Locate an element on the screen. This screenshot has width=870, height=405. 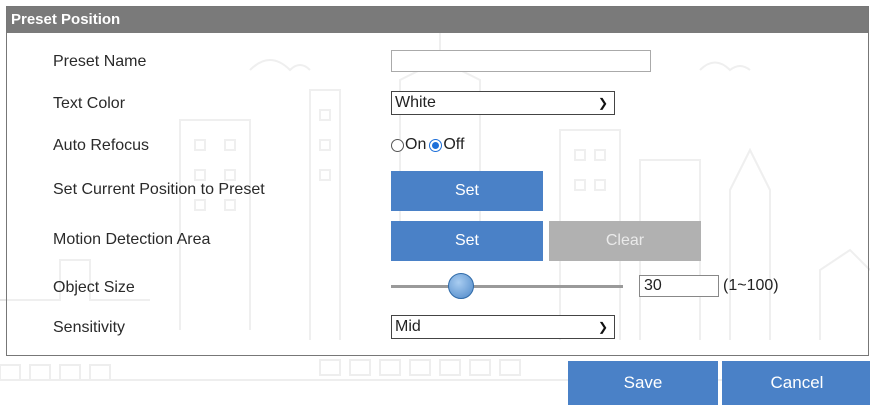
object-size-slider-thumb is located at coordinates (461, 286).